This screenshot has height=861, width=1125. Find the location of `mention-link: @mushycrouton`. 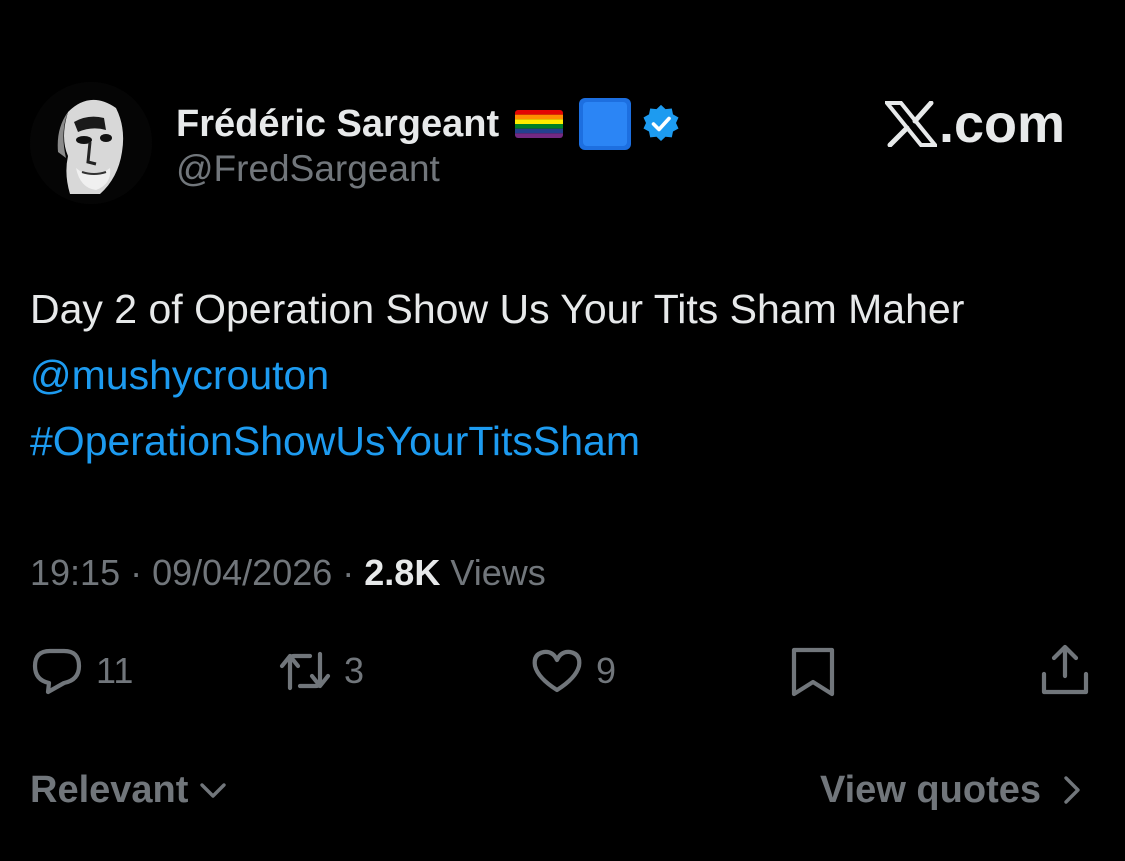

mention-link: @mushycrouton is located at coordinates (179, 375).